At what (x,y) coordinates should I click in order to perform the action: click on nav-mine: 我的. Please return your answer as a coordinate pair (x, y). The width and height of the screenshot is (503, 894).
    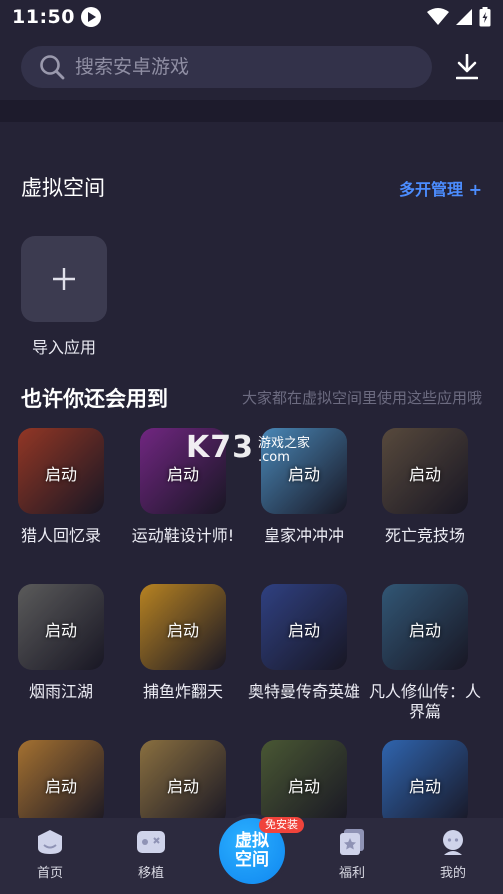
    Looking at the image, I should click on (453, 854).